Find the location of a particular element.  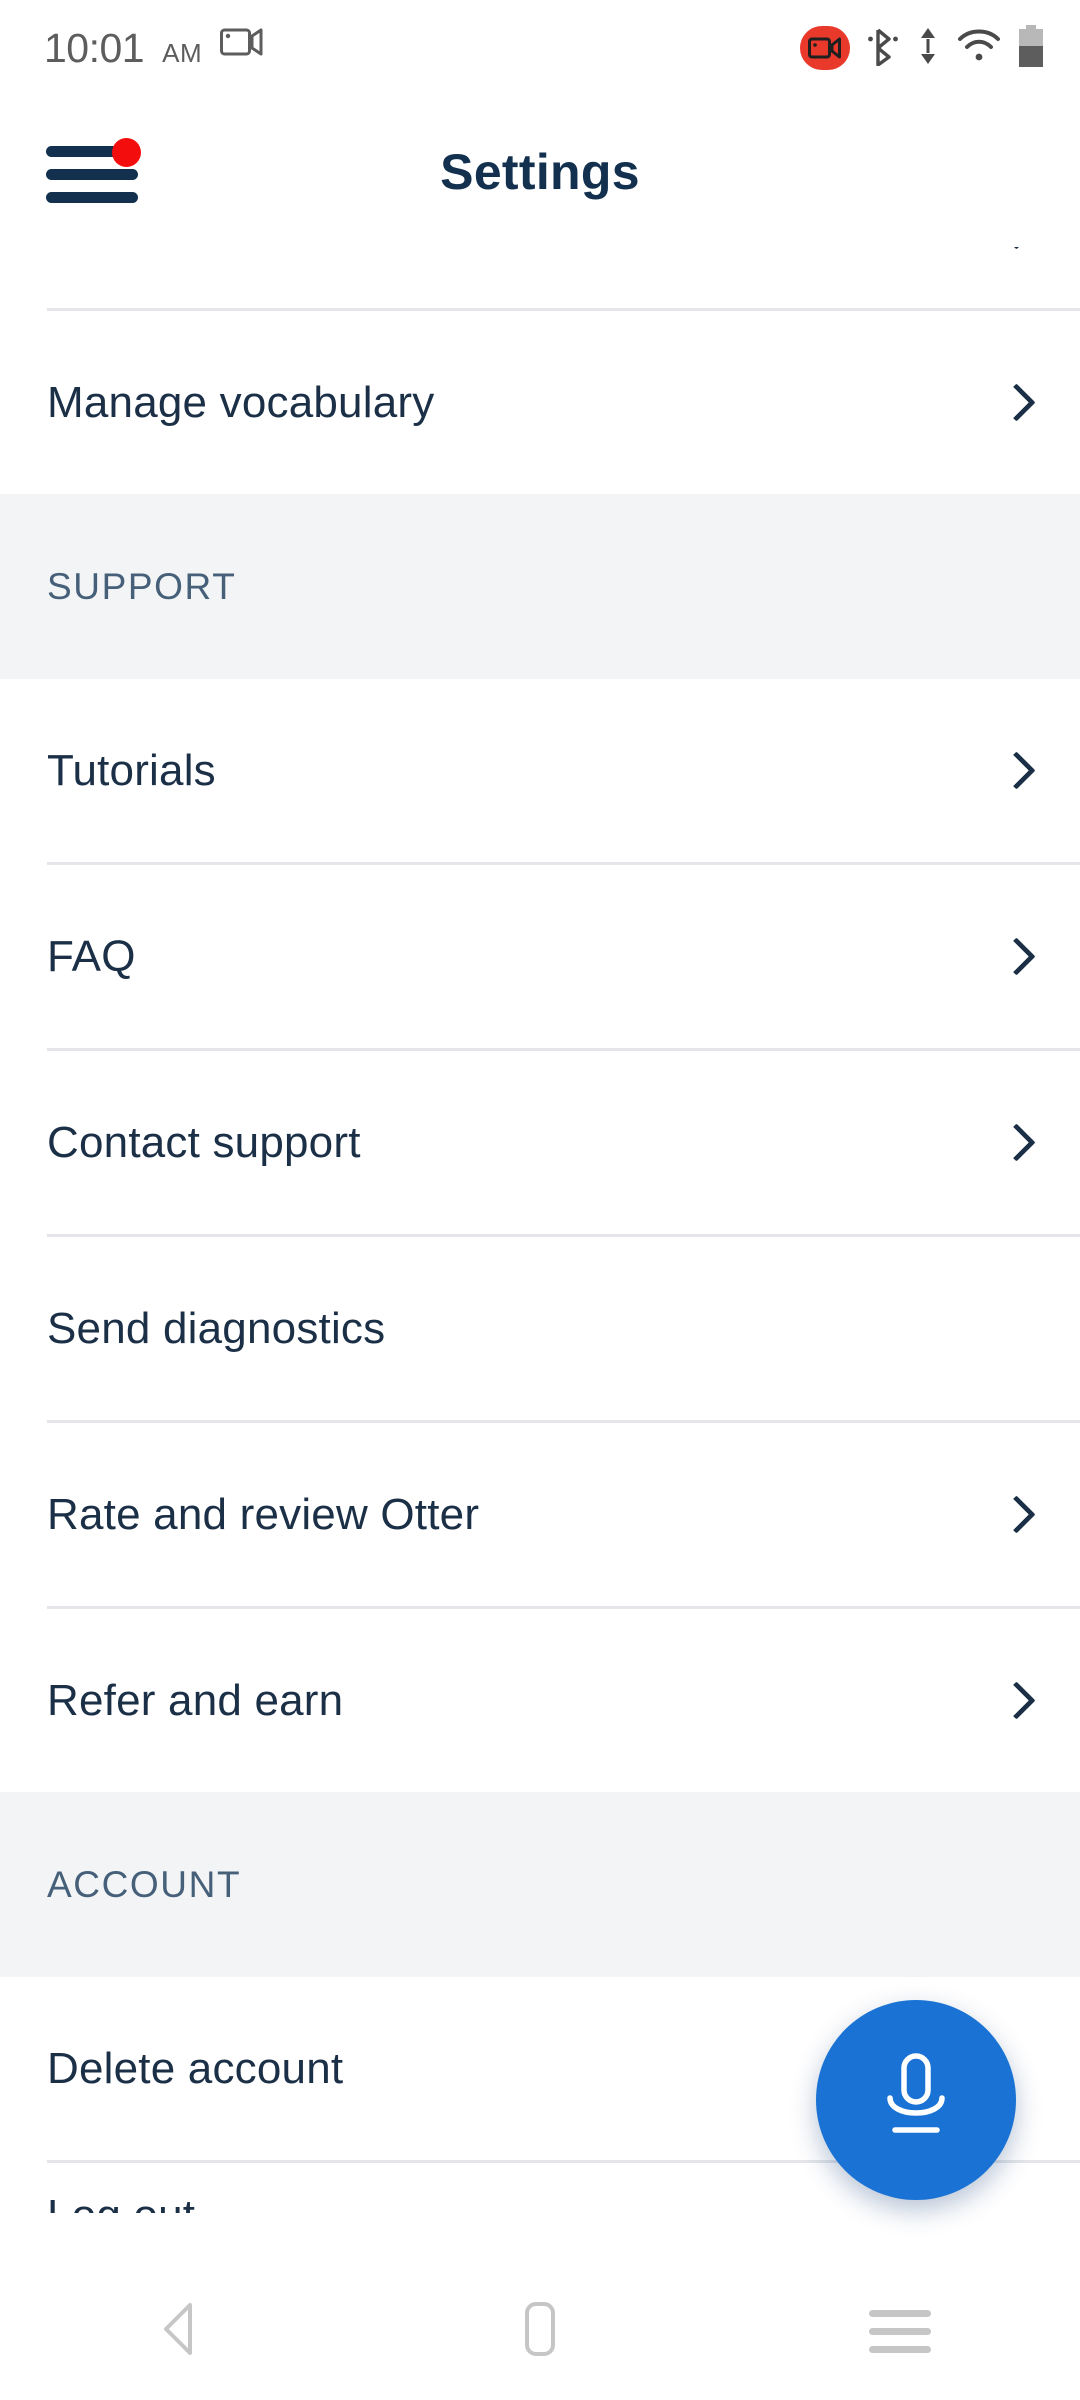

recents-icon is located at coordinates (900, 2331).